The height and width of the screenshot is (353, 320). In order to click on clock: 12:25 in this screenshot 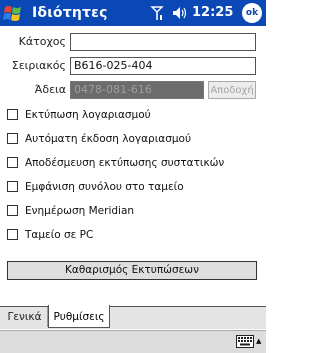, I will do `click(212, 13)`.